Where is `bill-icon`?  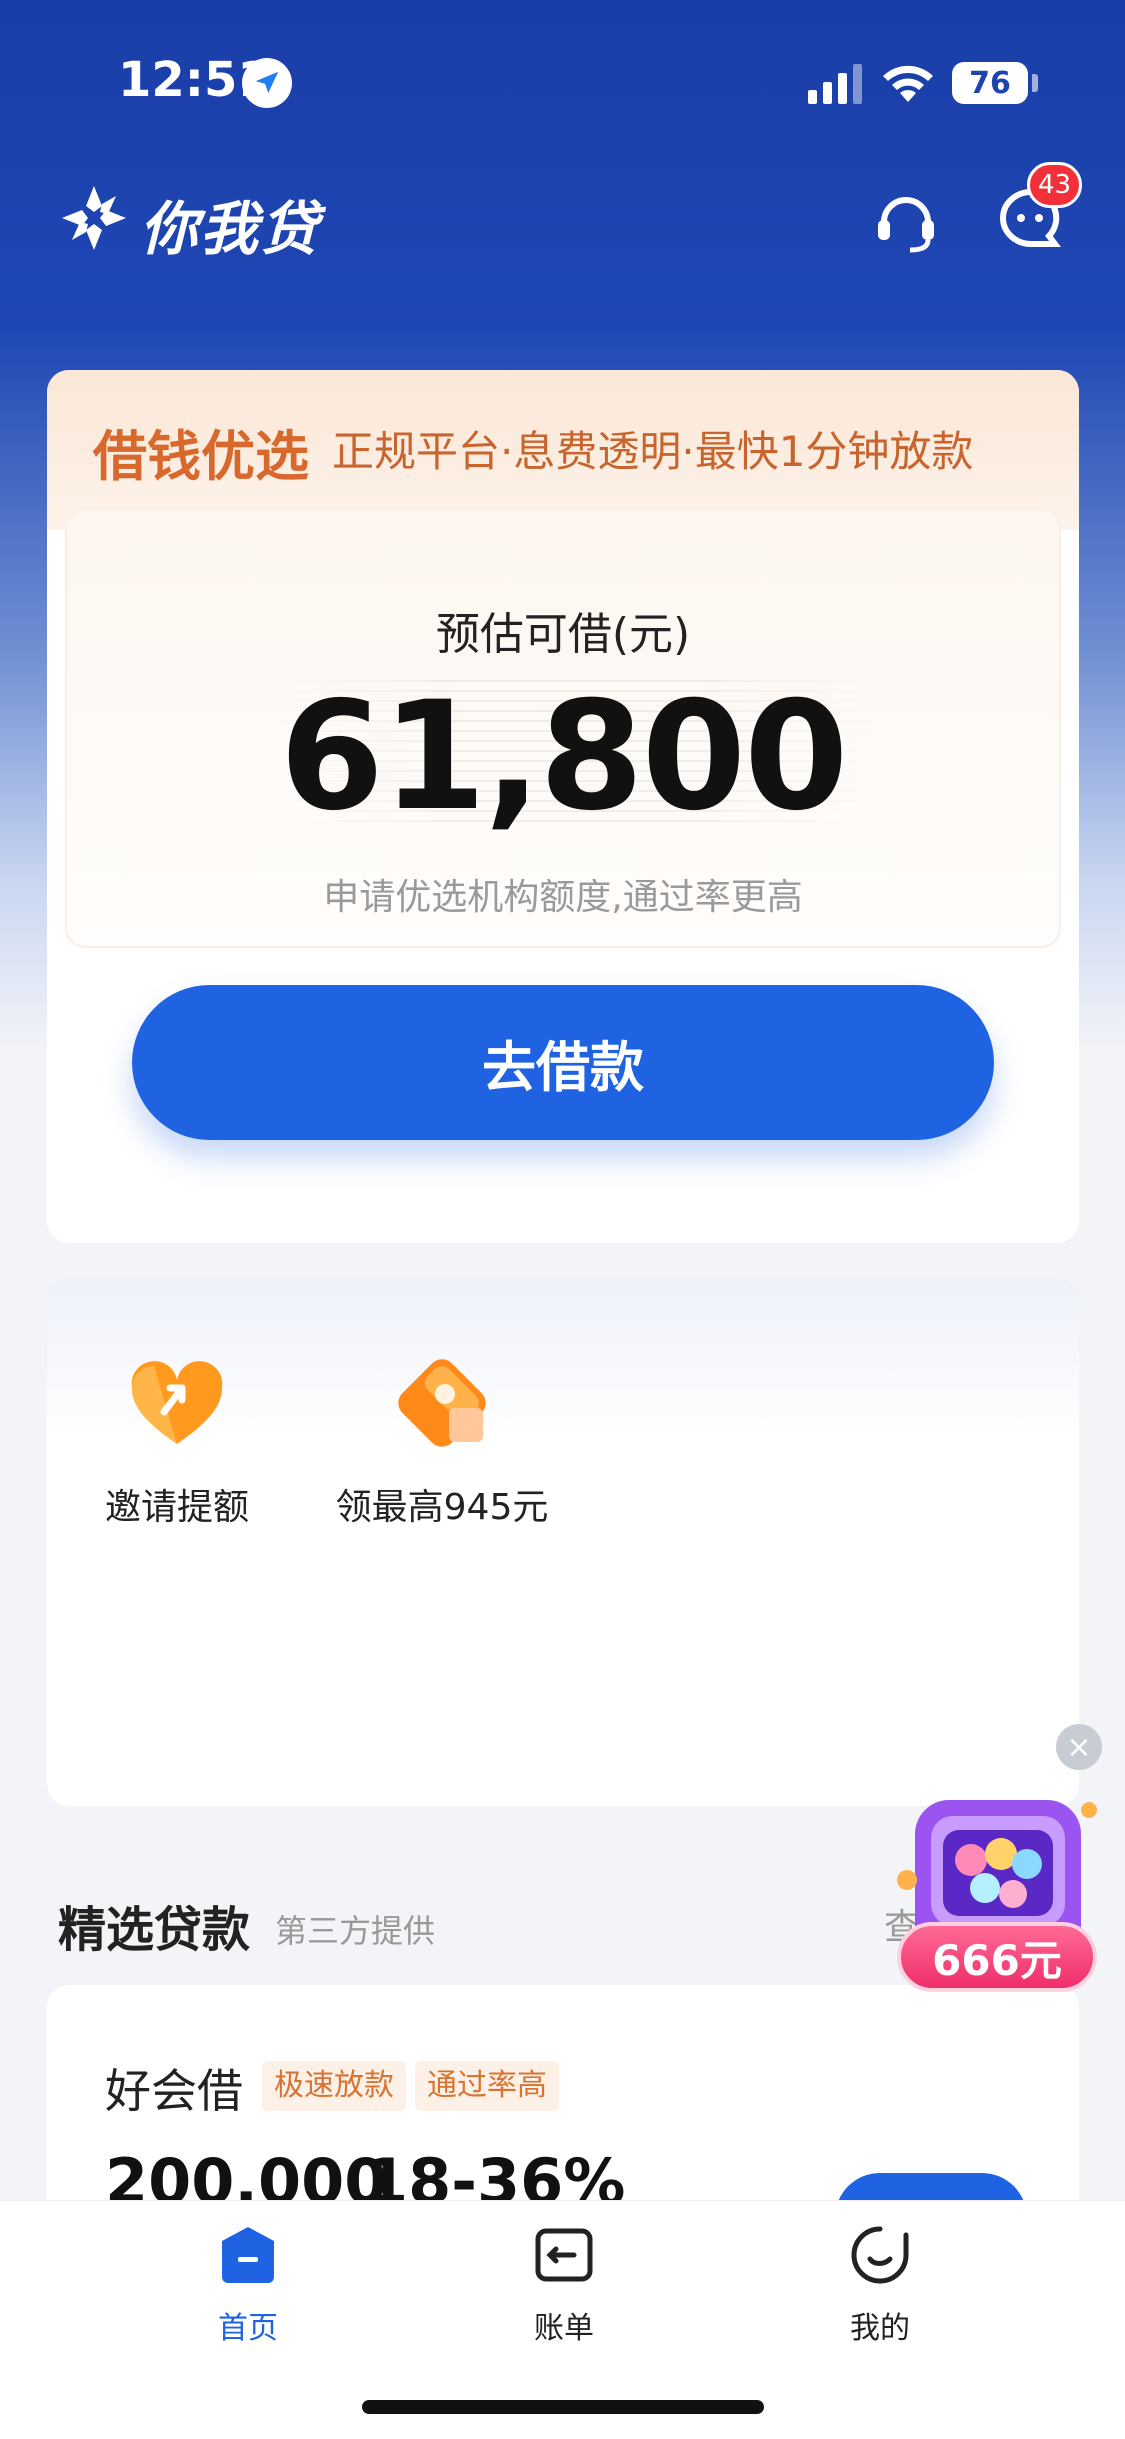
bill-icon is located at coordinates (564, 2255).